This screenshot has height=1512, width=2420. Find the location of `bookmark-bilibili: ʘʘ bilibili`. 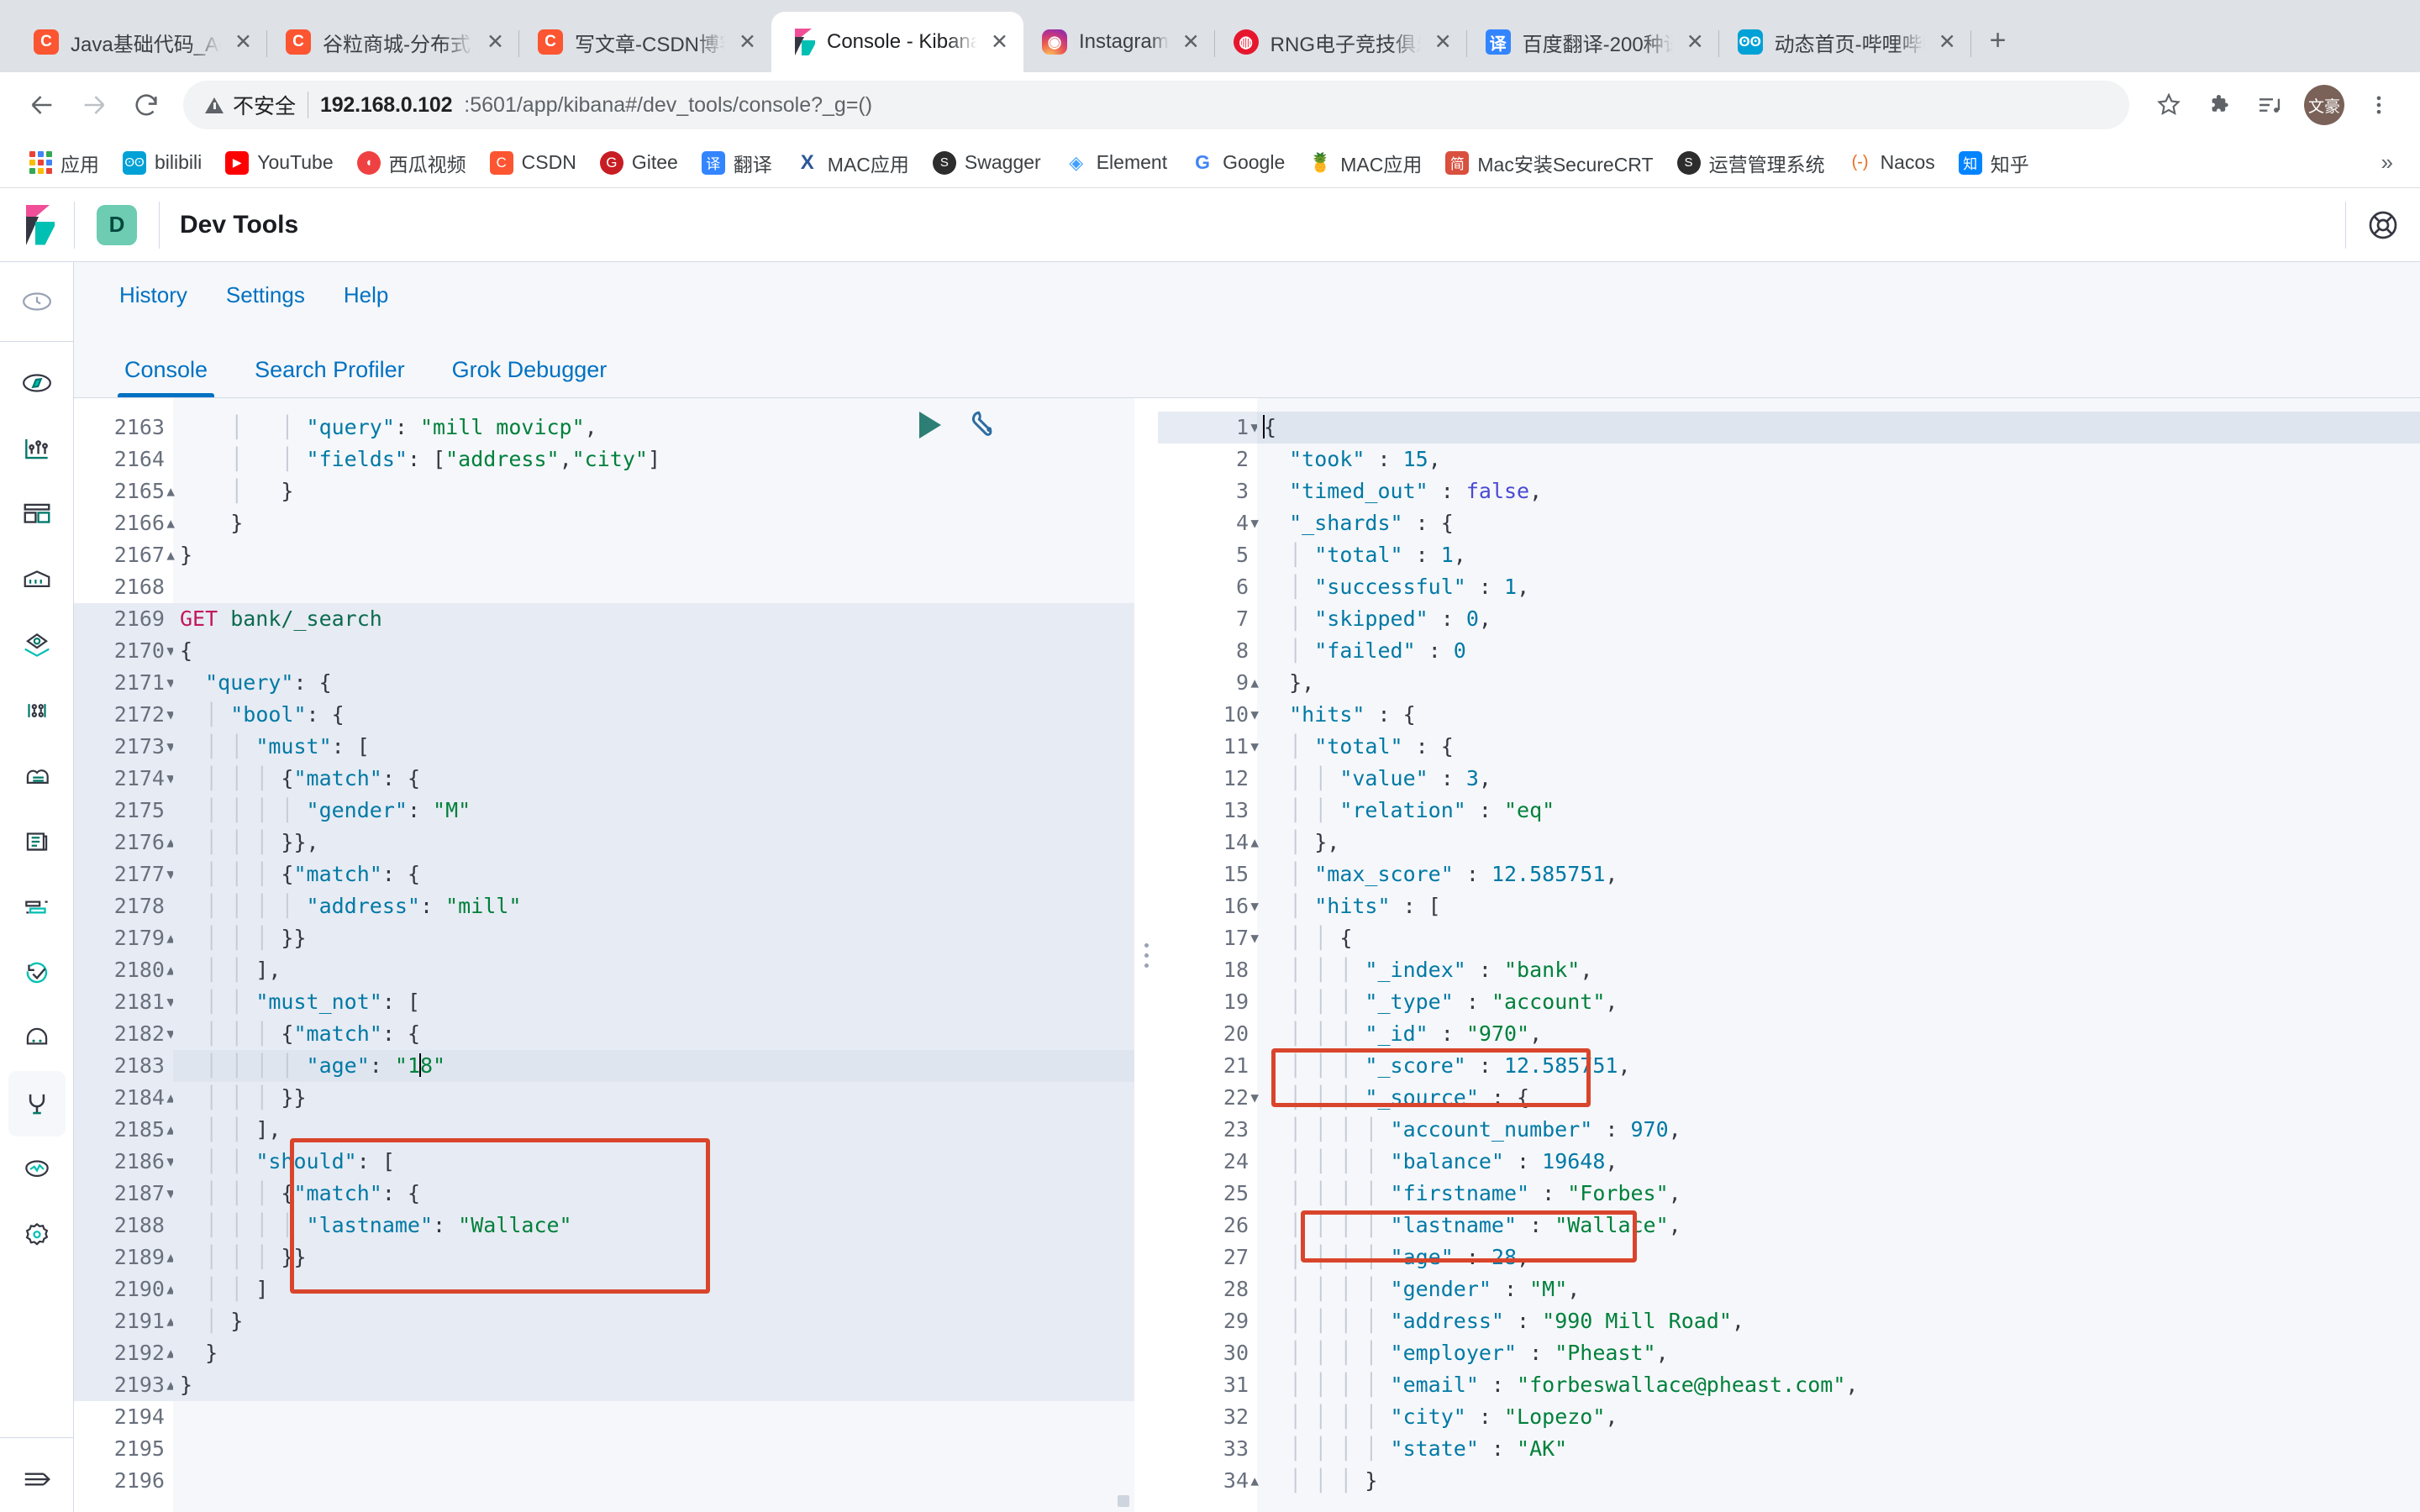

bookmark-bilibili: ʘʘ bilibili is located at coordinates (162, 163).